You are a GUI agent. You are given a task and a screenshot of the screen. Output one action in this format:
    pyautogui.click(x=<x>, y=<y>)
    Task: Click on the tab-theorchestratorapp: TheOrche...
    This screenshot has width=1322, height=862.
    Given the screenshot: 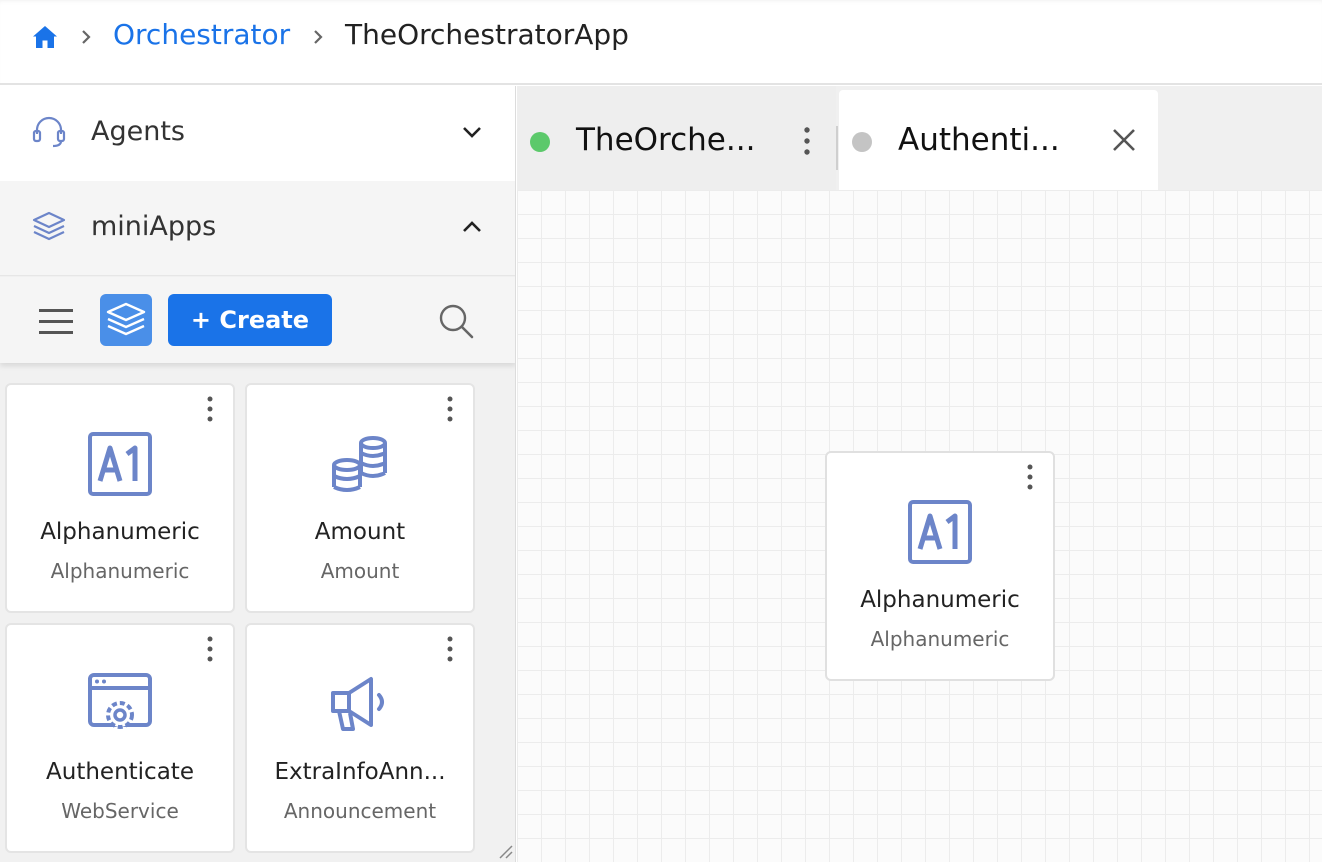 What is the action you would take?
    pyautogui.click(x=676, y=138)
    